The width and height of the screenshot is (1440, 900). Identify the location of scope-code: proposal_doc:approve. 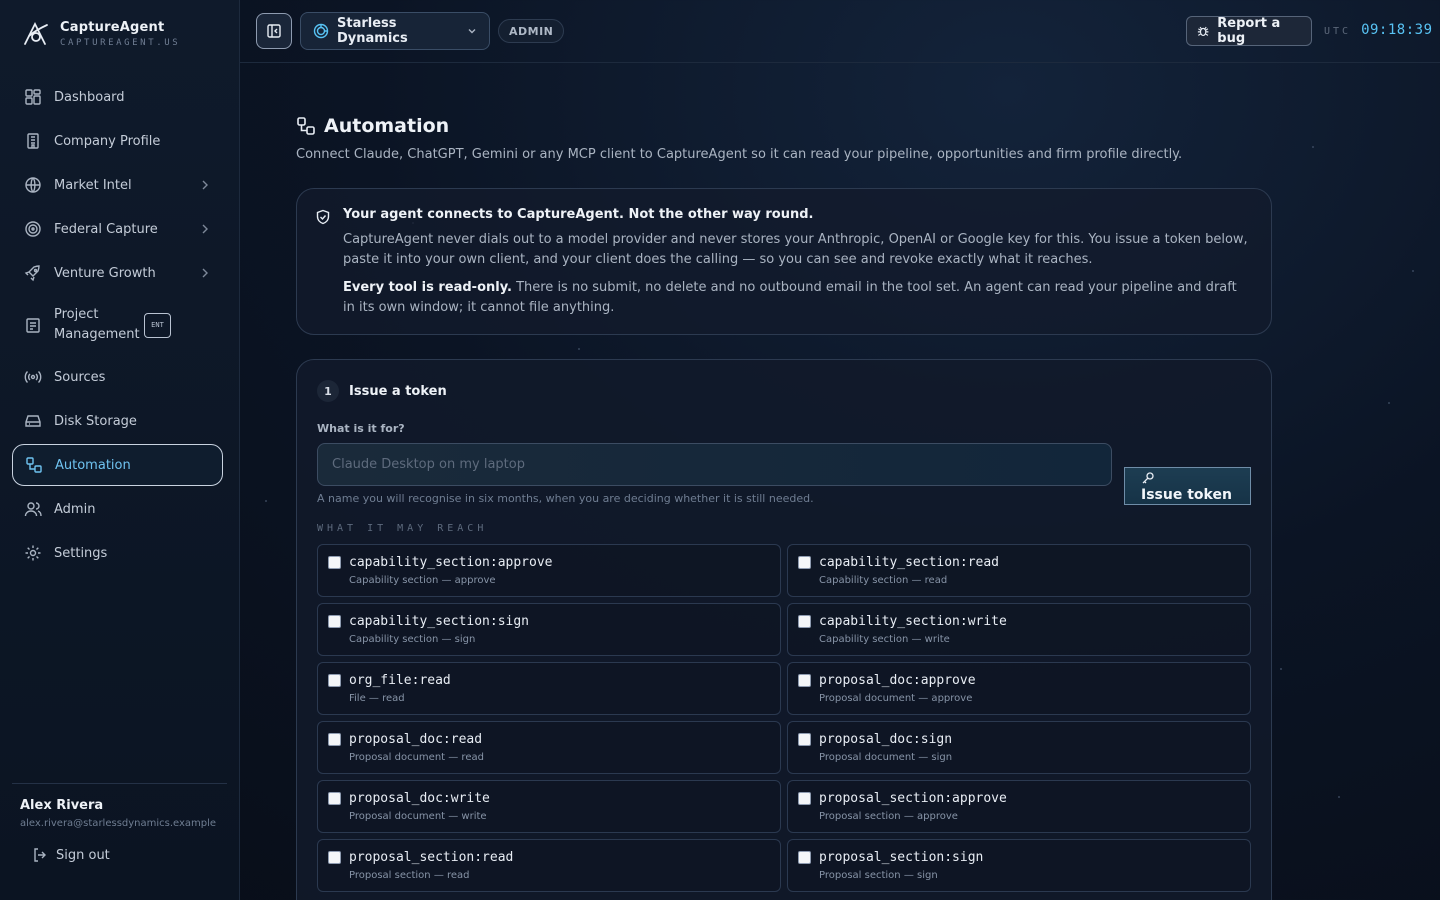
(897, 680).